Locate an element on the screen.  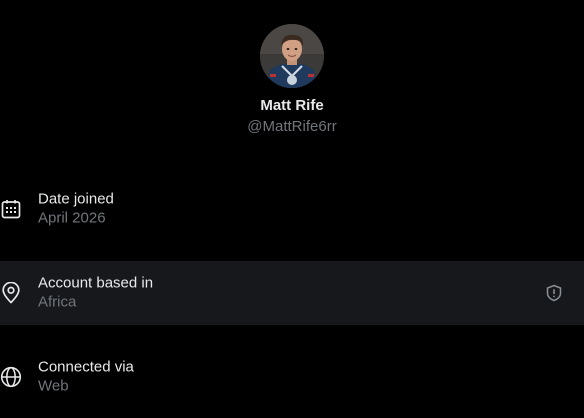
username-handle: @MattRife6rr is located at coordinates (292, 126).